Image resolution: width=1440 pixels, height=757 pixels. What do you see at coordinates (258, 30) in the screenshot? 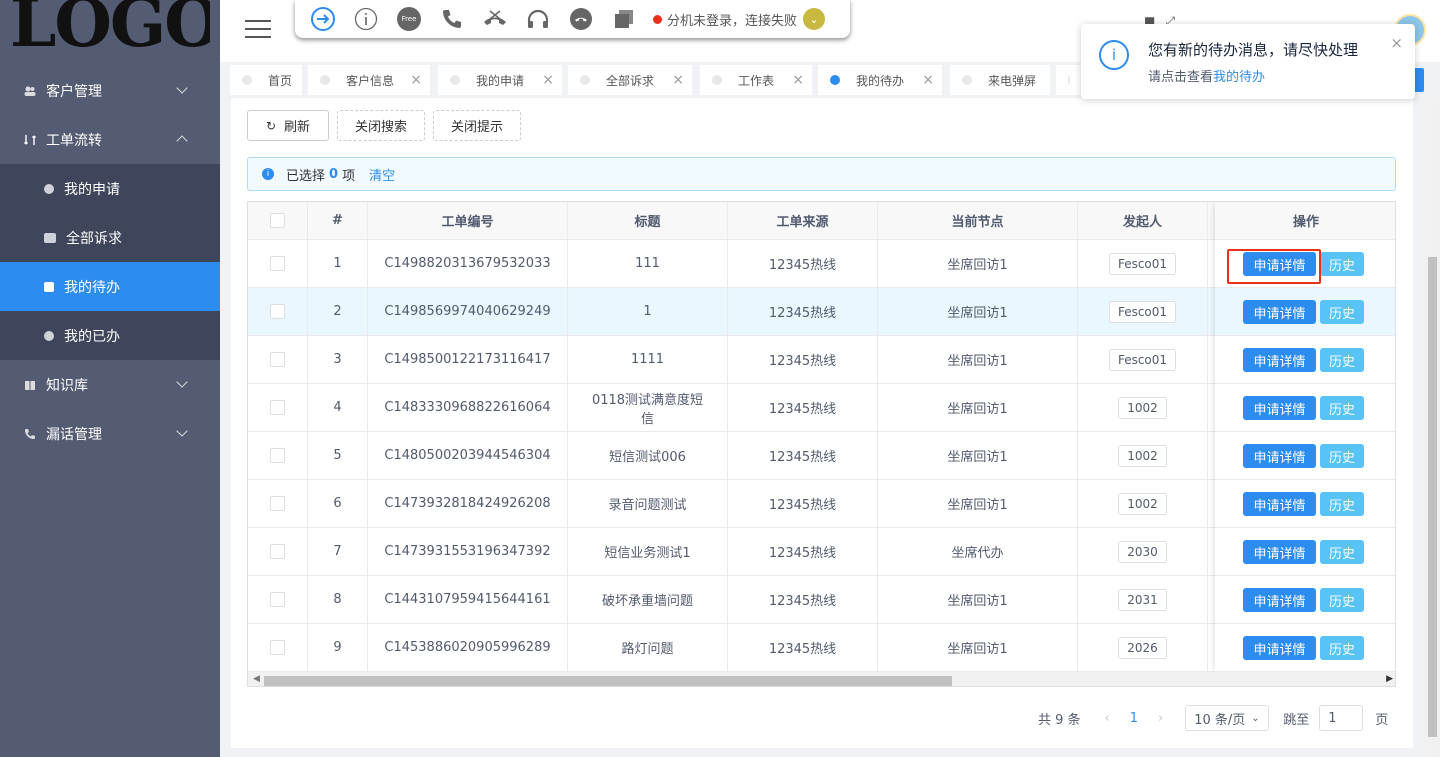
I see `menu-toggle-icon` at bounding box center [258, 30].